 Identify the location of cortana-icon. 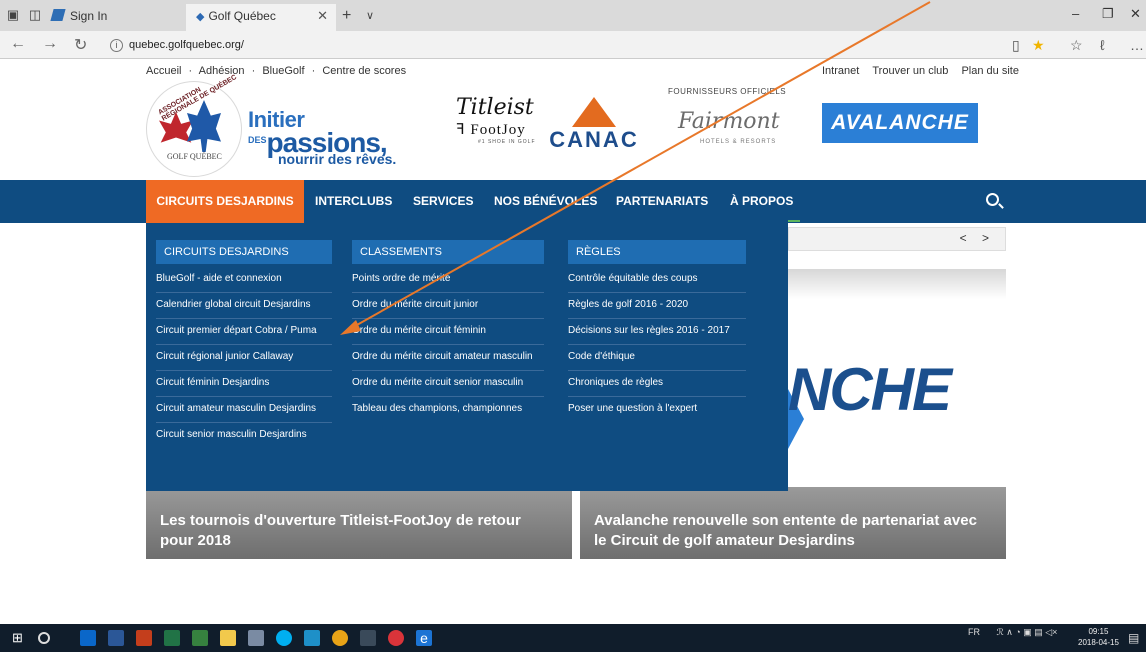
(44, 638).